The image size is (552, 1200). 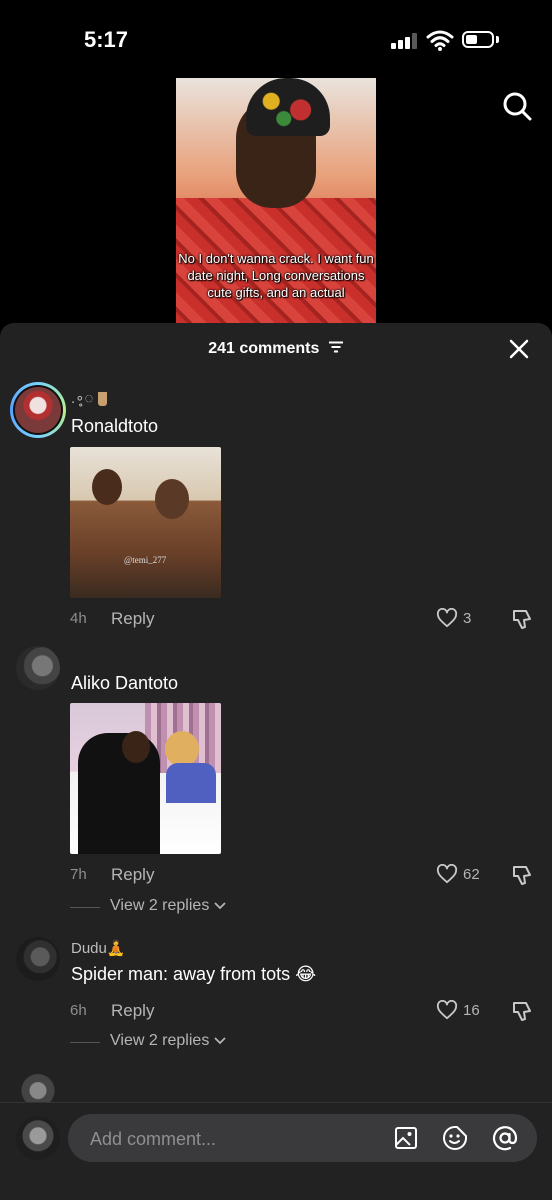 What do you see at coordinates (124, 683) in the screenshot?
I see `comment-username: Aliko Dantoto` at bounding box center [124, 683].